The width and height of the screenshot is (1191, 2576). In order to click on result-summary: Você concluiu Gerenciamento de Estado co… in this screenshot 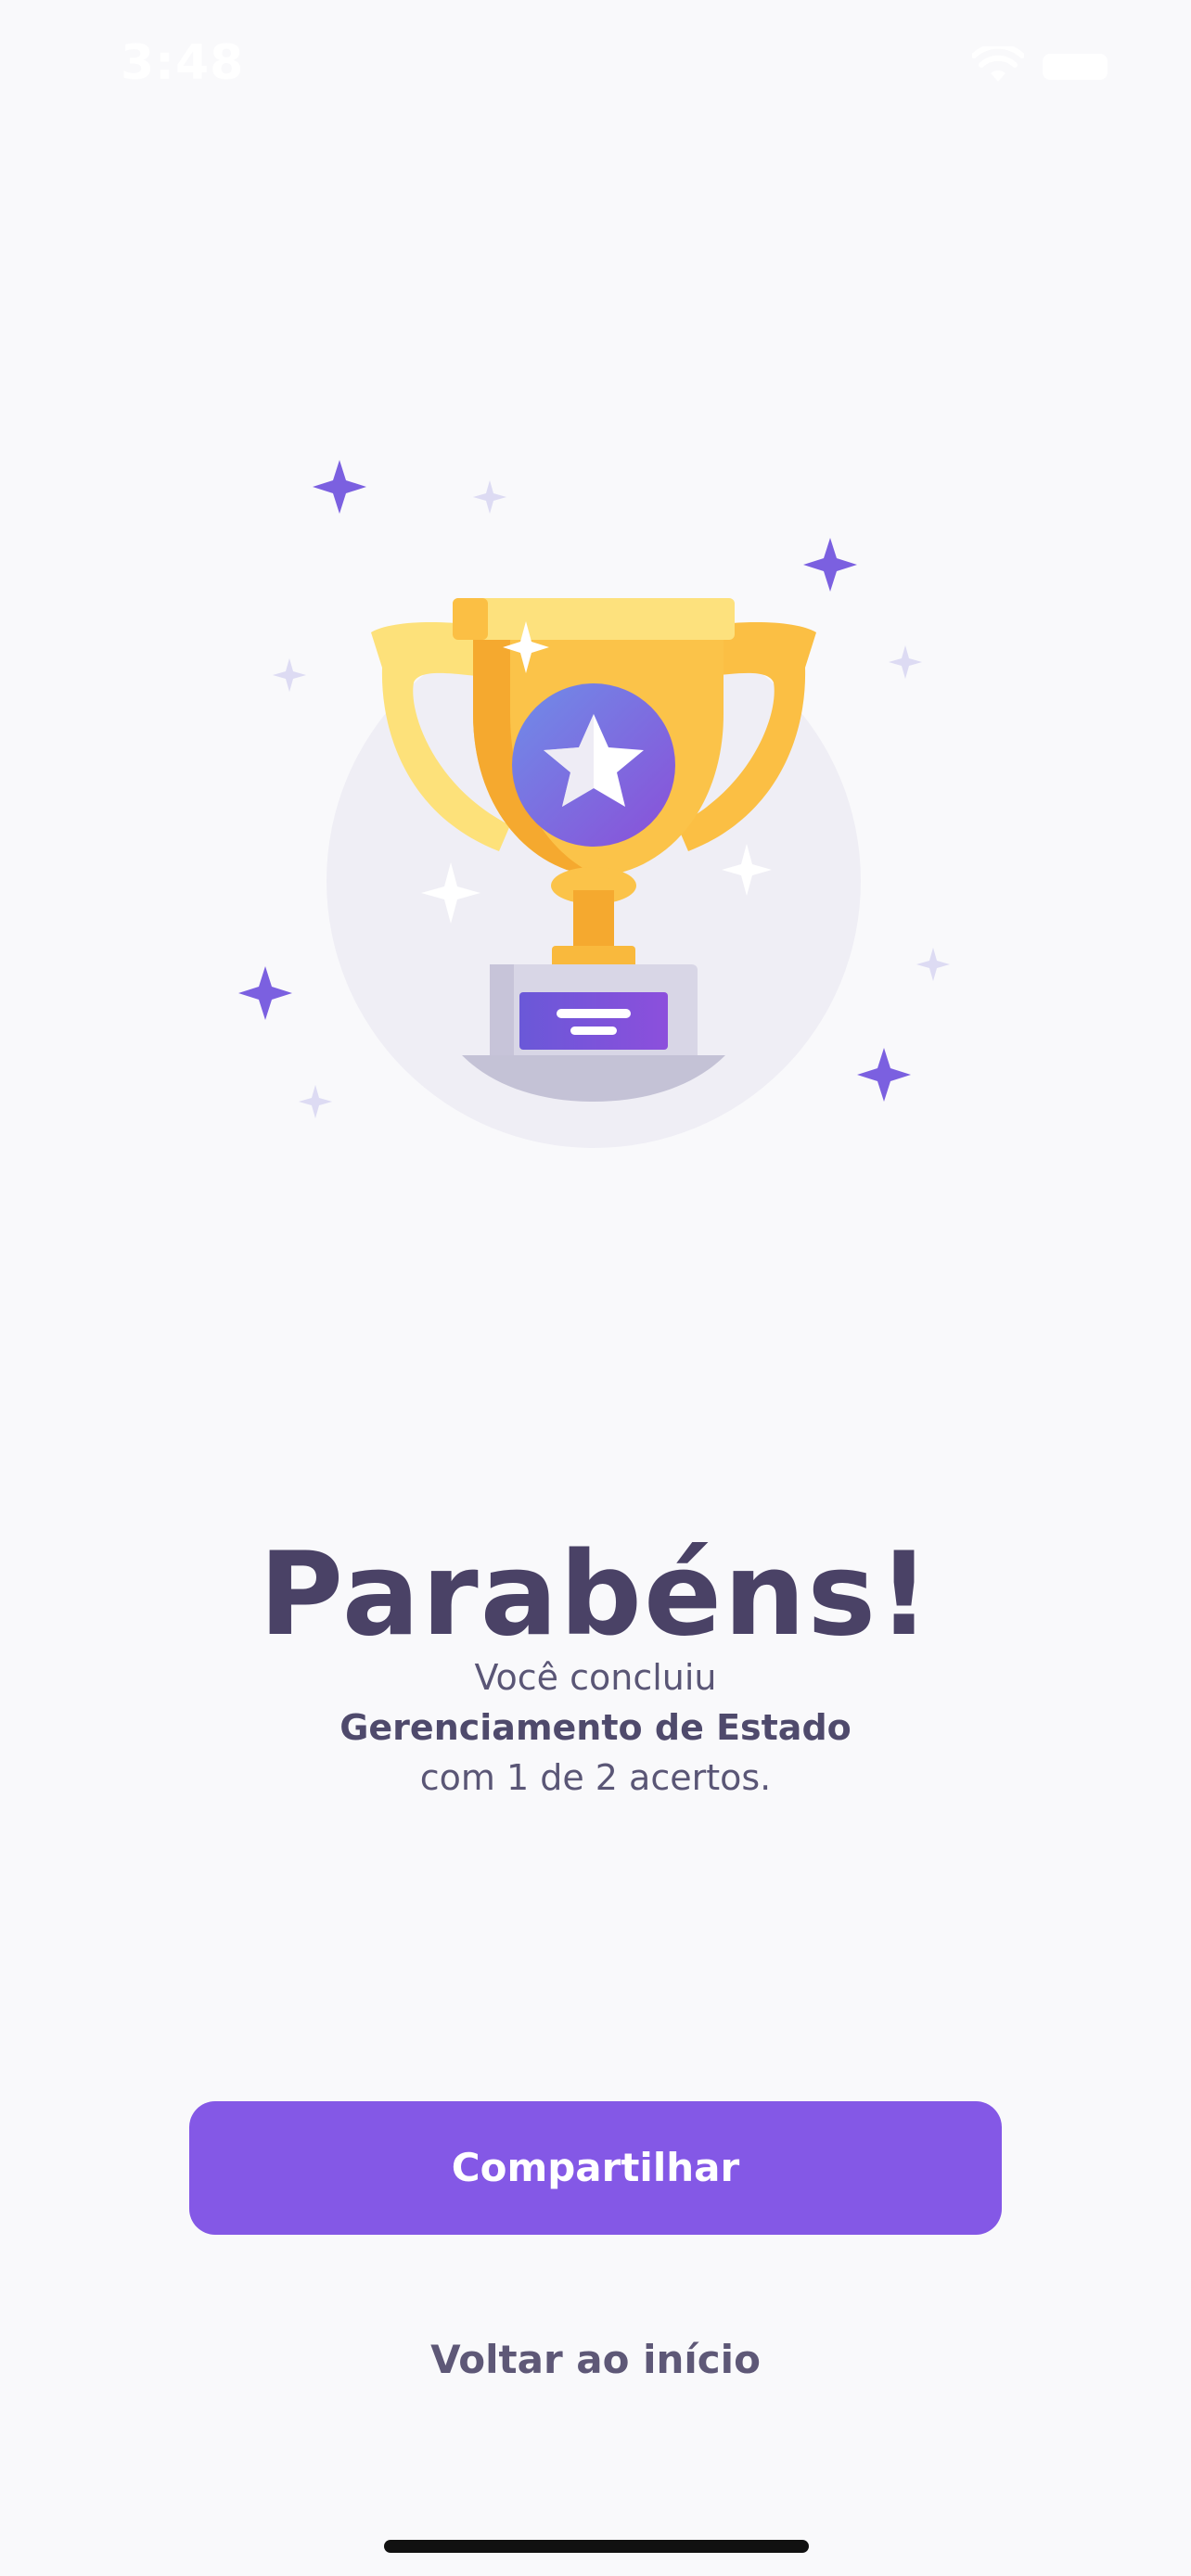, I will do `click(595, 1727)`.